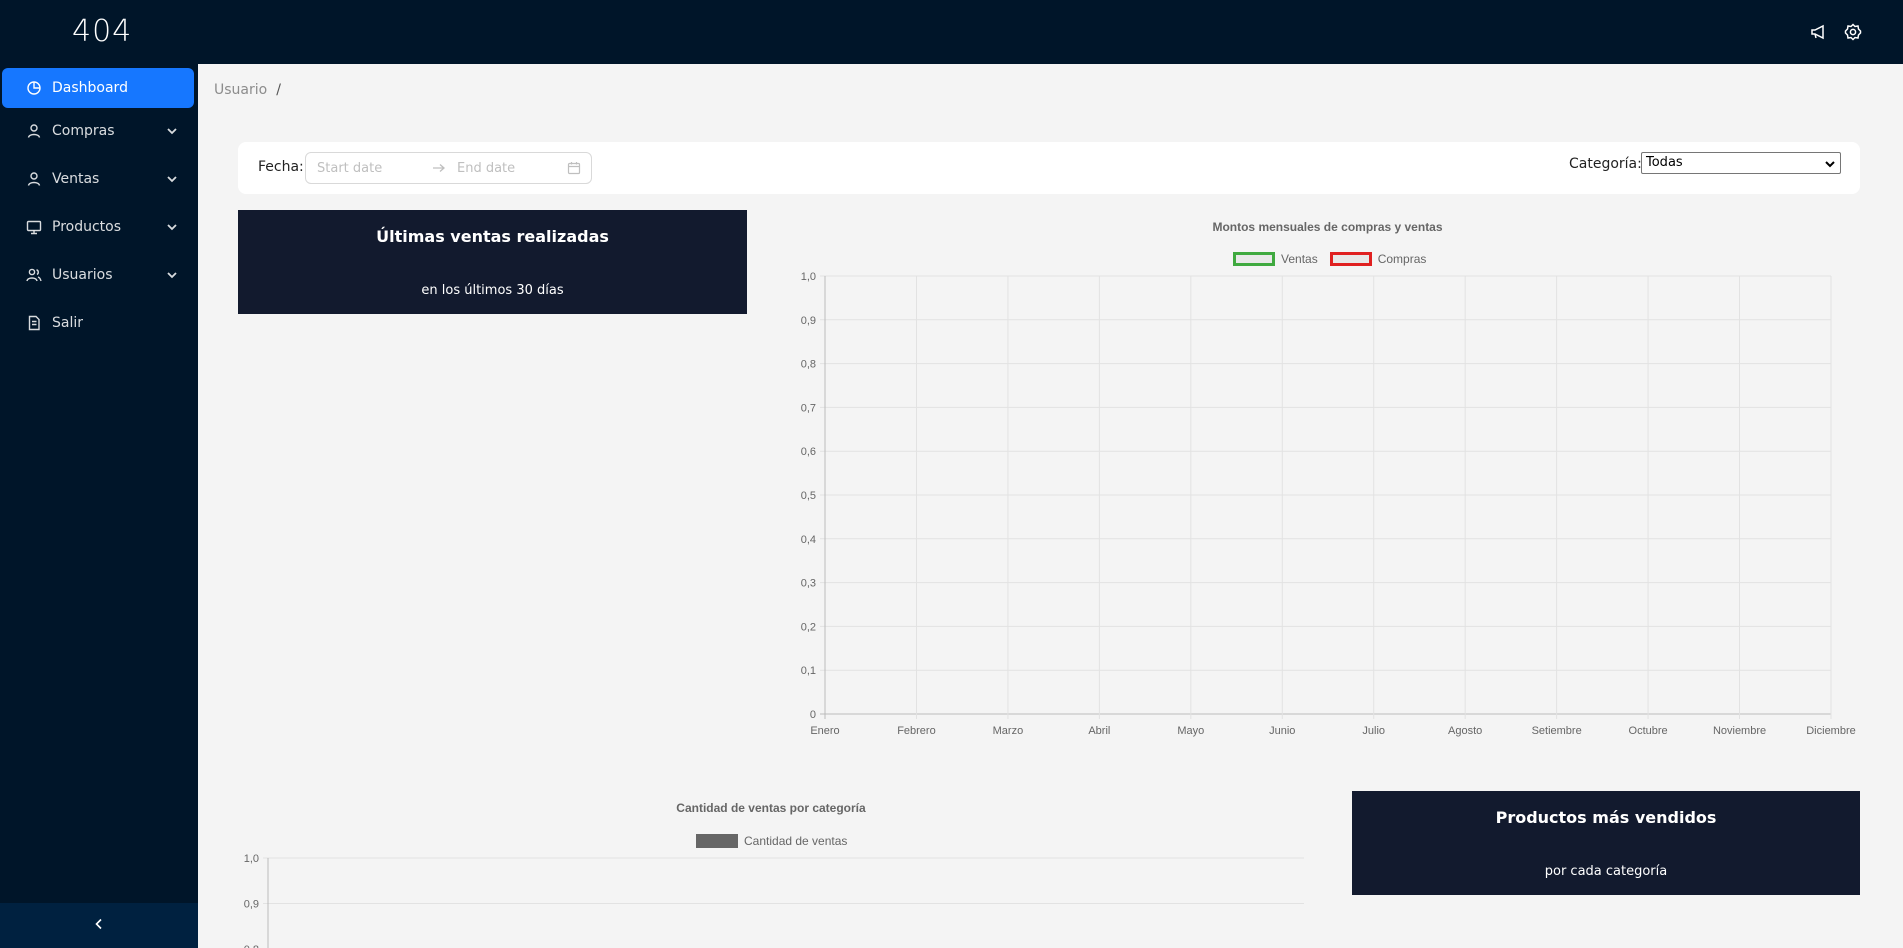  I want to click on app-logo: 404, so click(102, 31).